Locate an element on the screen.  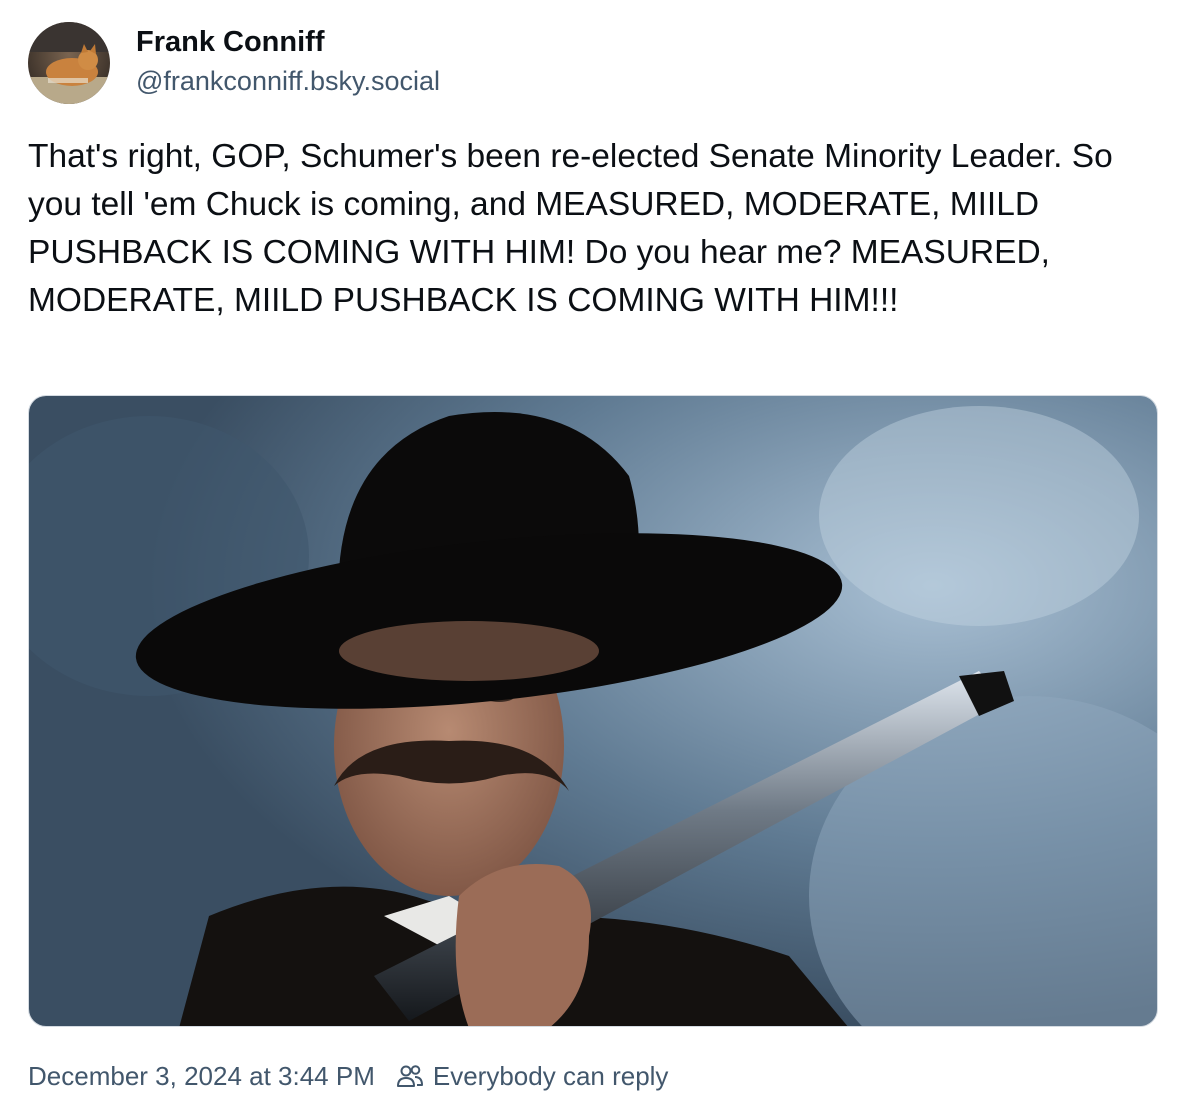
post-timestamp: December 3, 2024 at 3:44 PM is located at coordinates (201, 1076).